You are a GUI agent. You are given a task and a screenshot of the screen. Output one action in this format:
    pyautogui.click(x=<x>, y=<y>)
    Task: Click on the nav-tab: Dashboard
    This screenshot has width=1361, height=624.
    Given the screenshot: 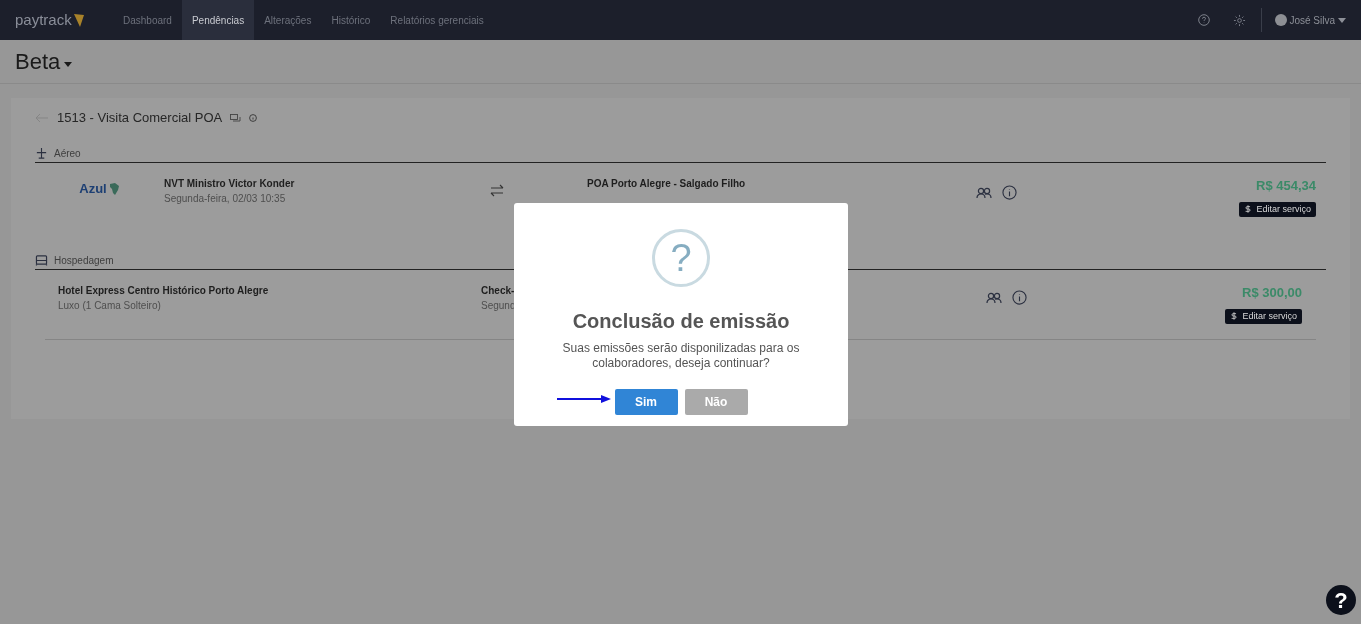 What is the action you would take?
    pyautogui.click(x=147, y=20)
    